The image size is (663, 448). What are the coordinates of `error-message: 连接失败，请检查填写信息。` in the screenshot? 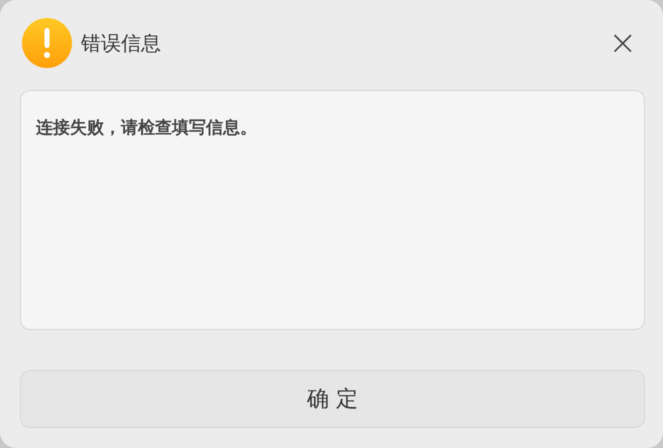 It's located at (146, 128).